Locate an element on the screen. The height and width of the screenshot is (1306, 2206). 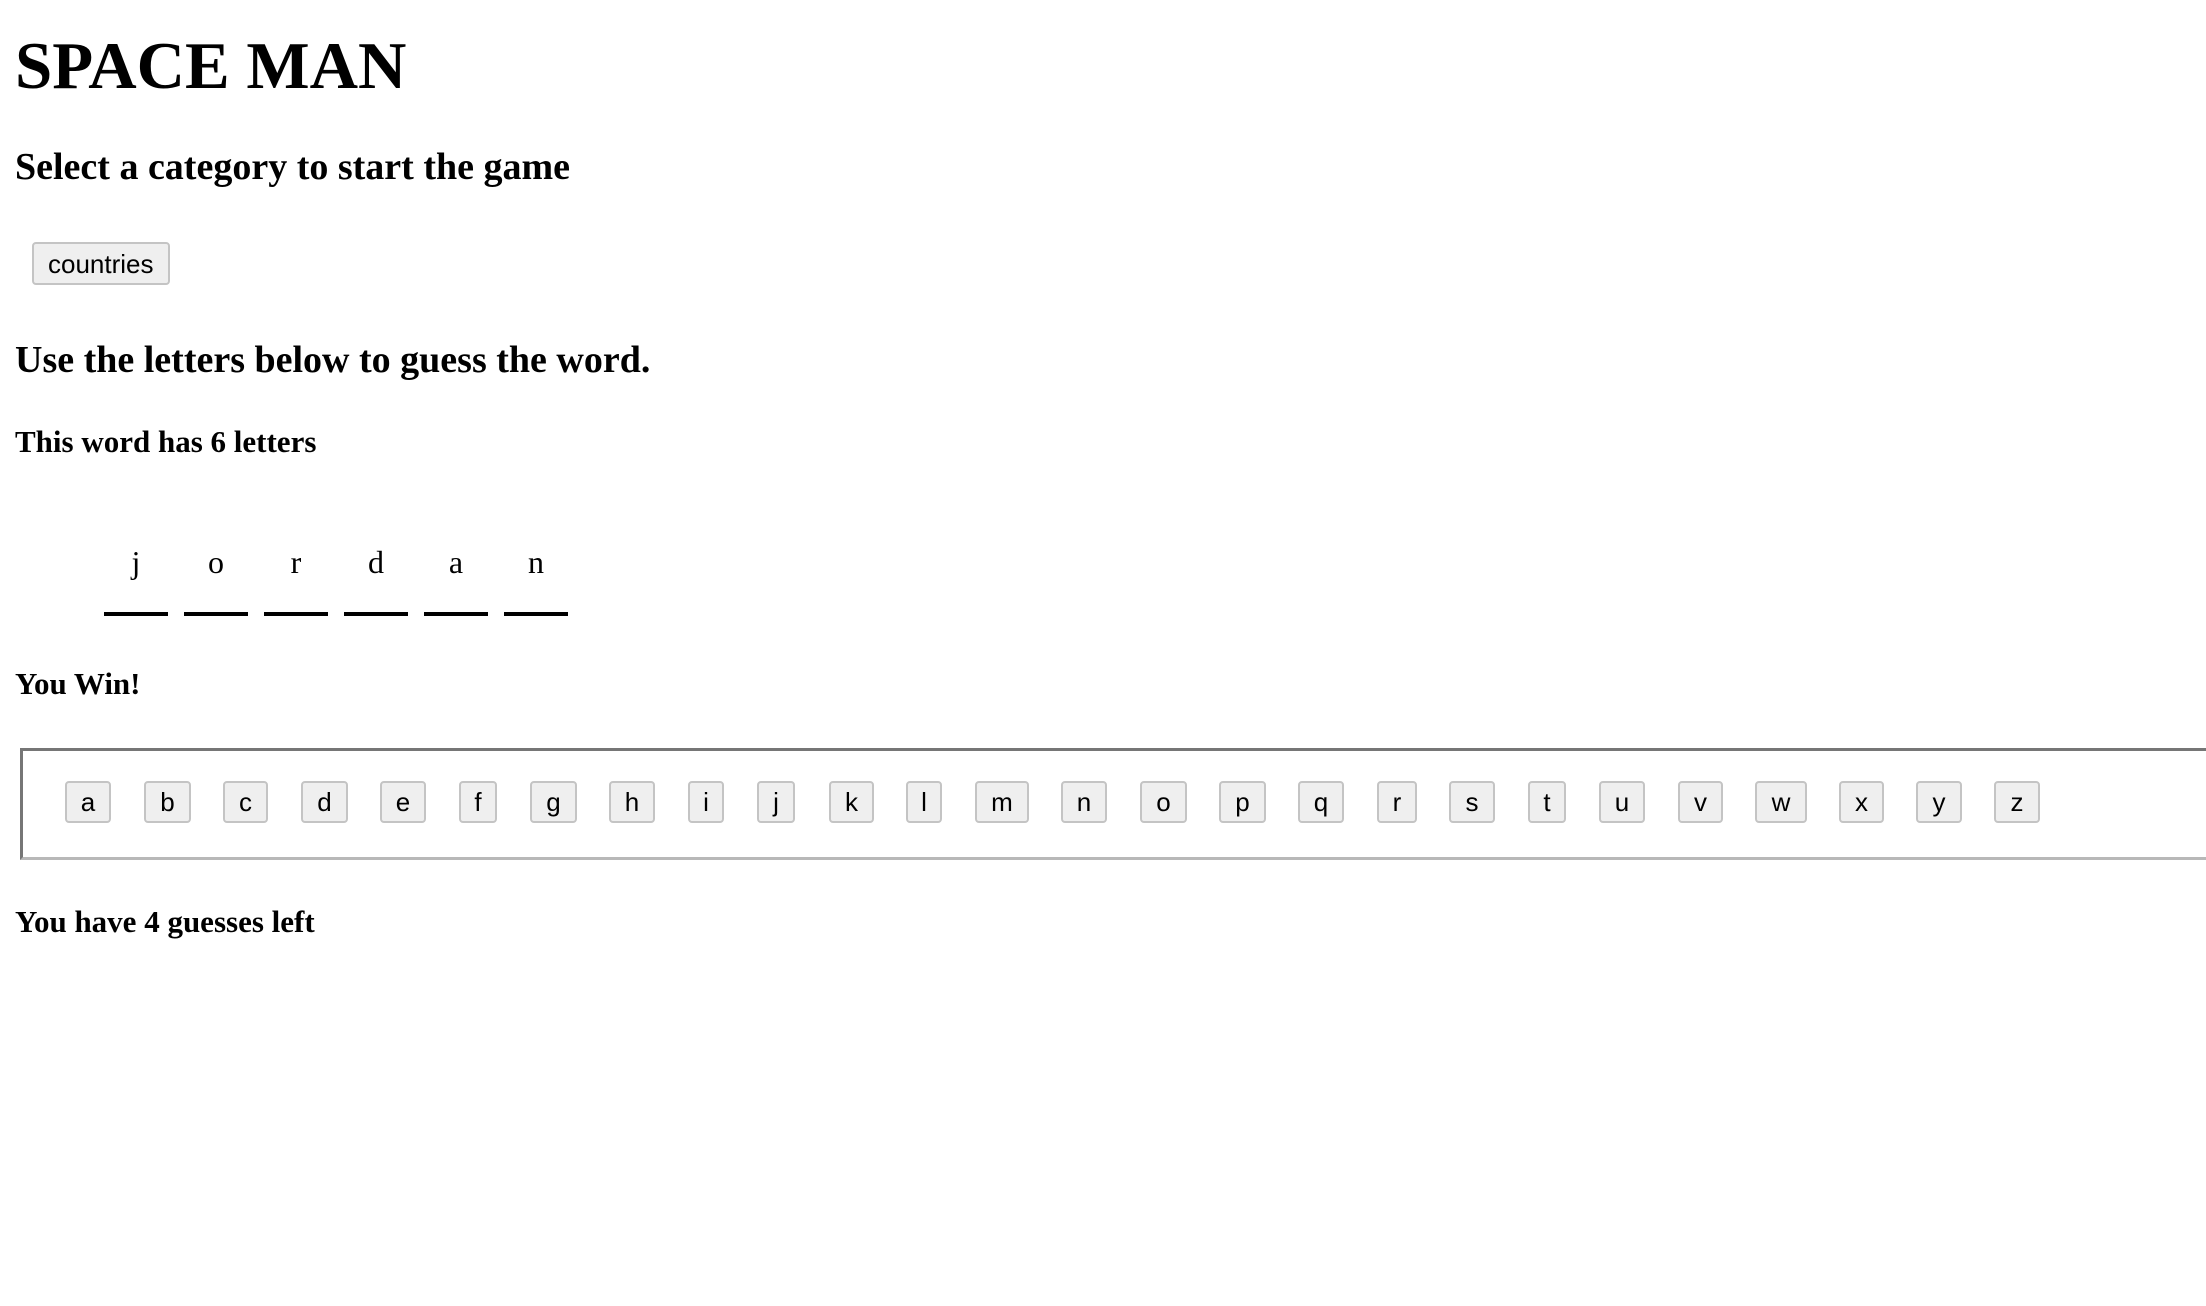
letter-key-s: s is located at coordinates (1472, 802).